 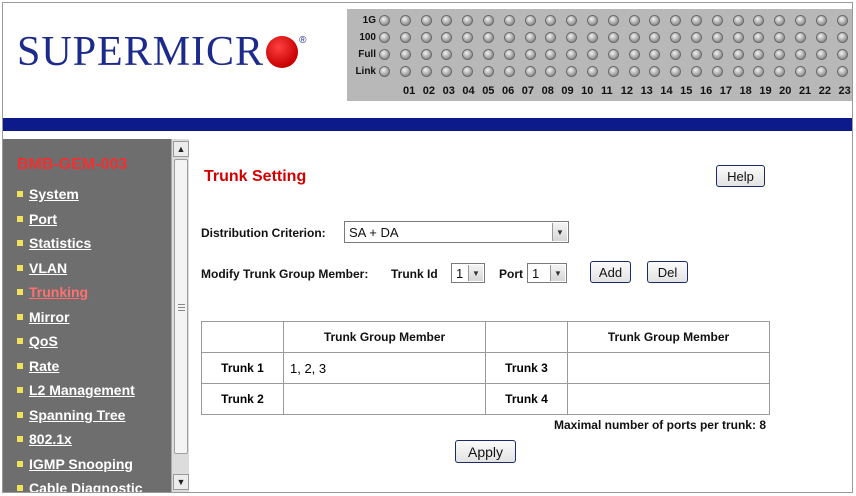 What do you see at coordinates (468, 273) in the screenshot?
I see `trunk-id-select: 1 ▼` at bounding box center [468, 273].